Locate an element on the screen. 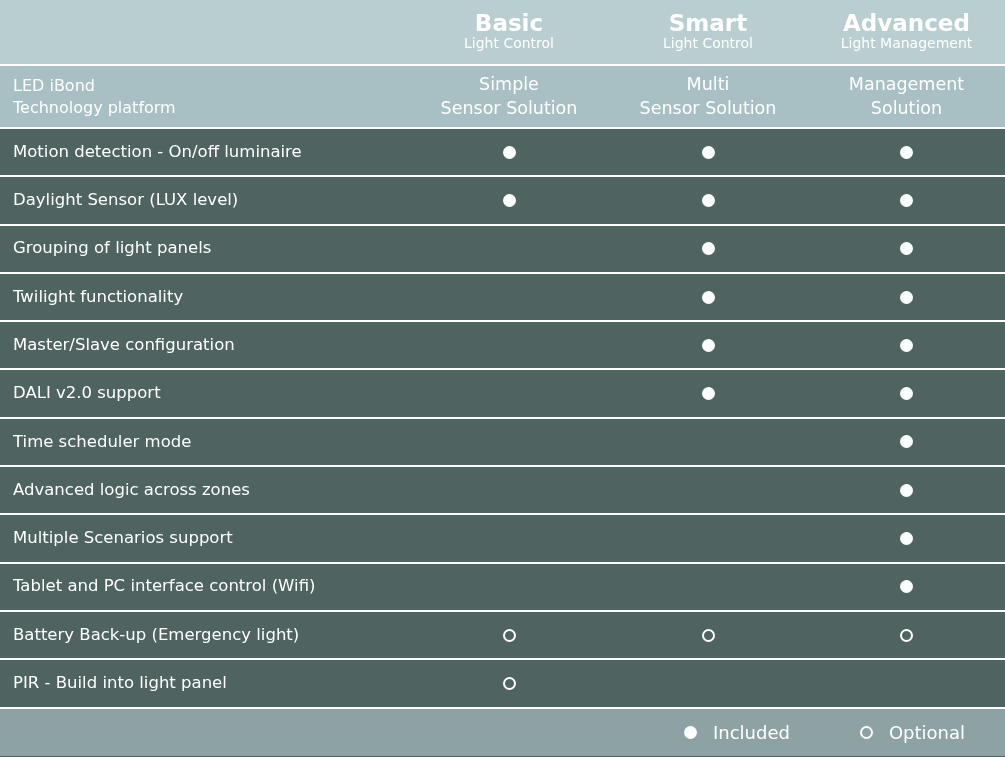  feature-label: Multiple Scenarios support is located at coordinates (123, 538).